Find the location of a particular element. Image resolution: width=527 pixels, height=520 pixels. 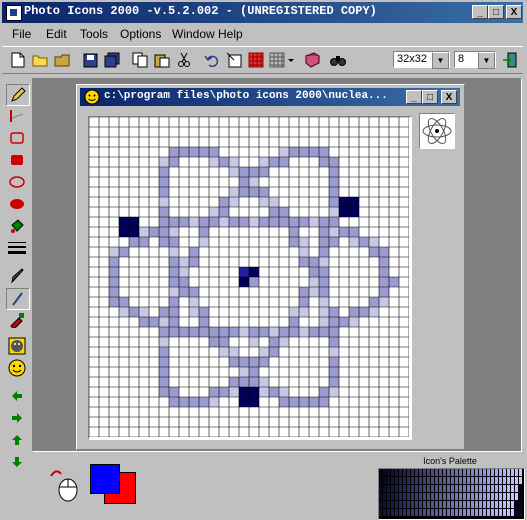

rect-filled-icon is located at coordinates (17, 160).